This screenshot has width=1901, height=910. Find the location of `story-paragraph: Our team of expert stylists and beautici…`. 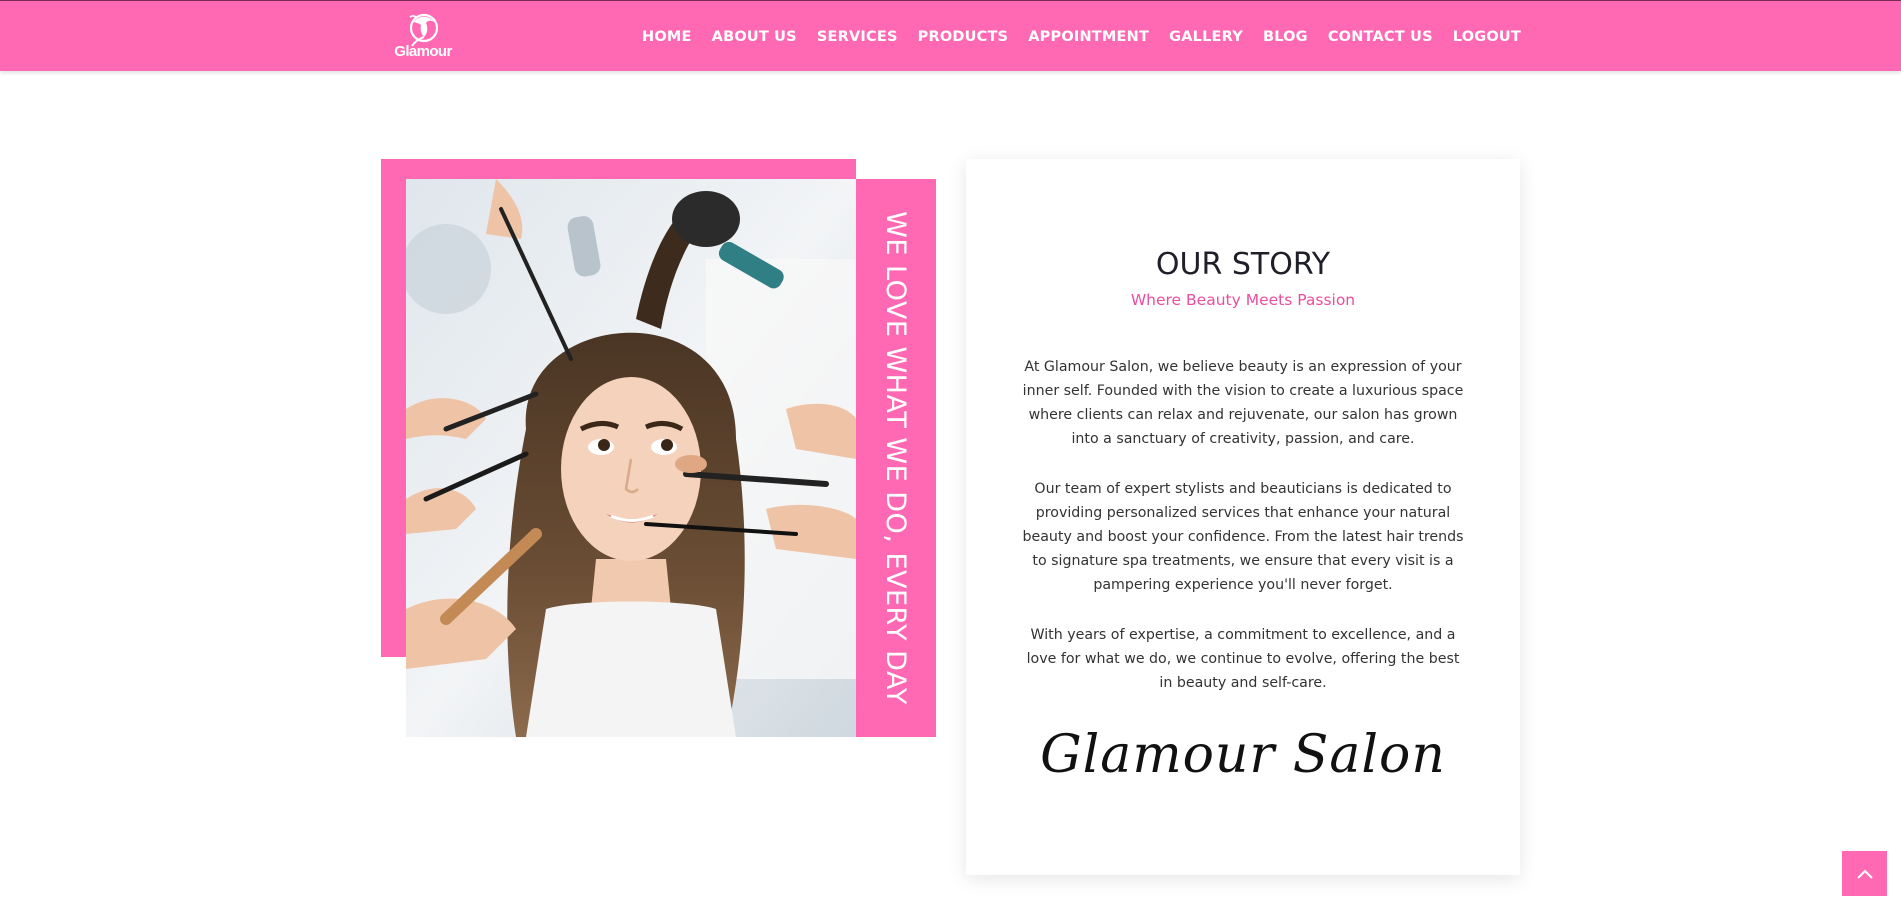

story-paragraph: Our team of expert stylists and beautici… is located at coordinates (1243, 537).